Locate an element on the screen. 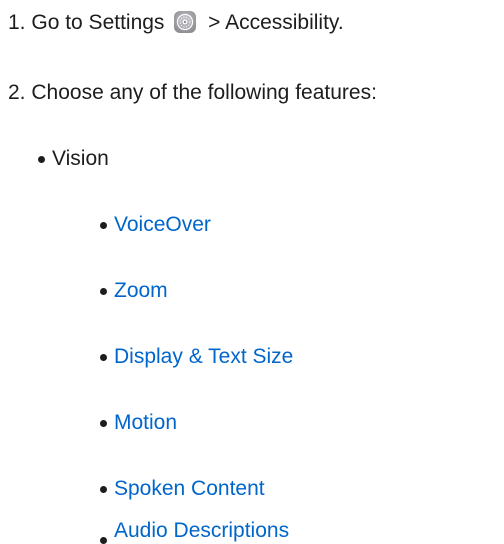 This screenshot has width=504, height=544. list-item: Zoom is located at coordinates (141, 291).